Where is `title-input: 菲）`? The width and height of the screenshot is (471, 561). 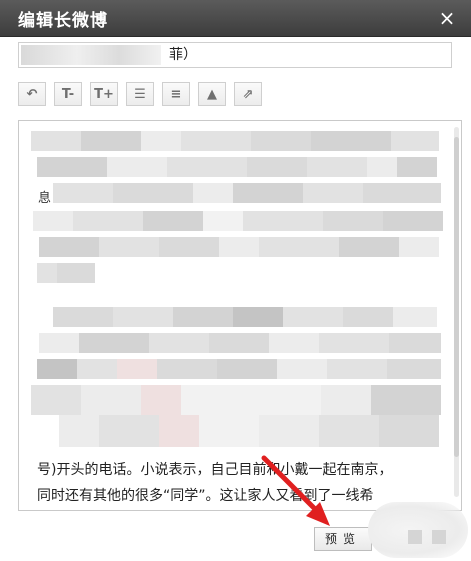 title-input: 菲） is located at coordinates (235, 55).